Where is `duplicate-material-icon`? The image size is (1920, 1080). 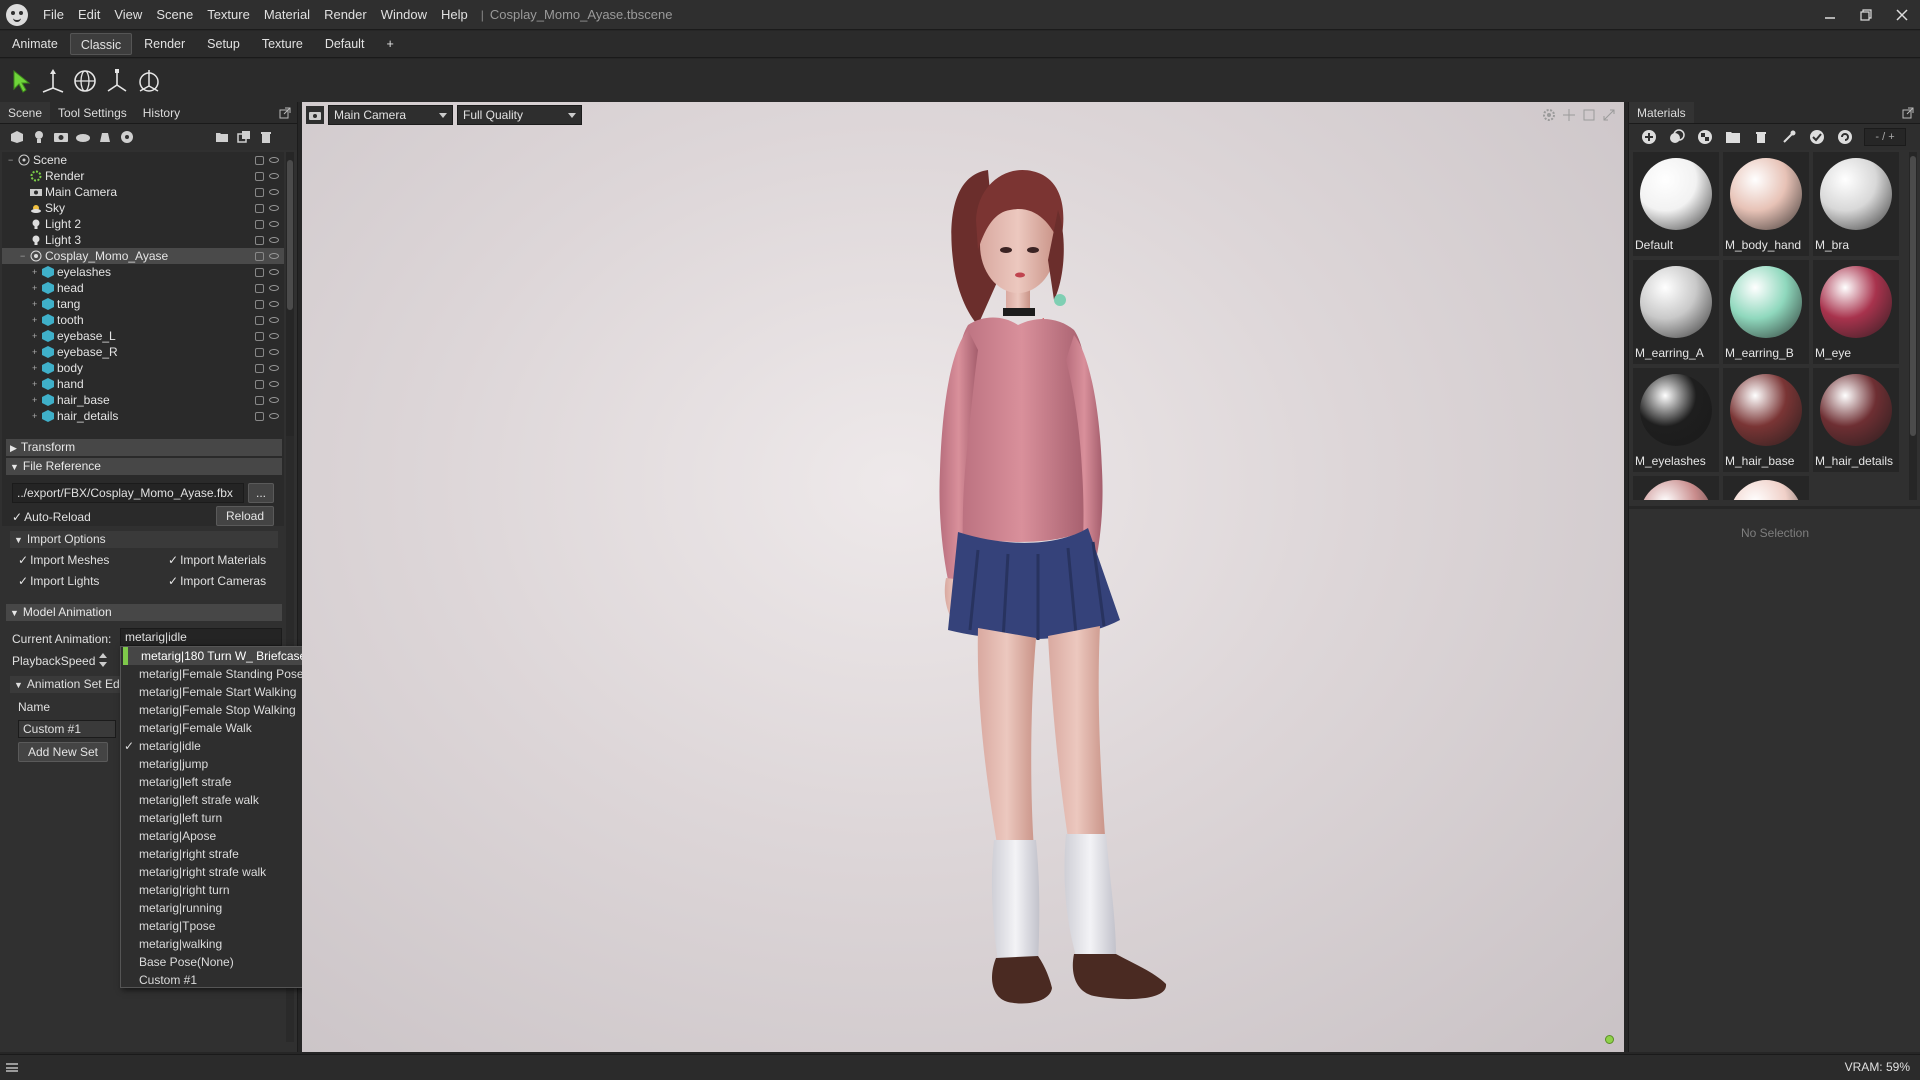
duplicate-material-icon is located at coordinates (1677, 137).